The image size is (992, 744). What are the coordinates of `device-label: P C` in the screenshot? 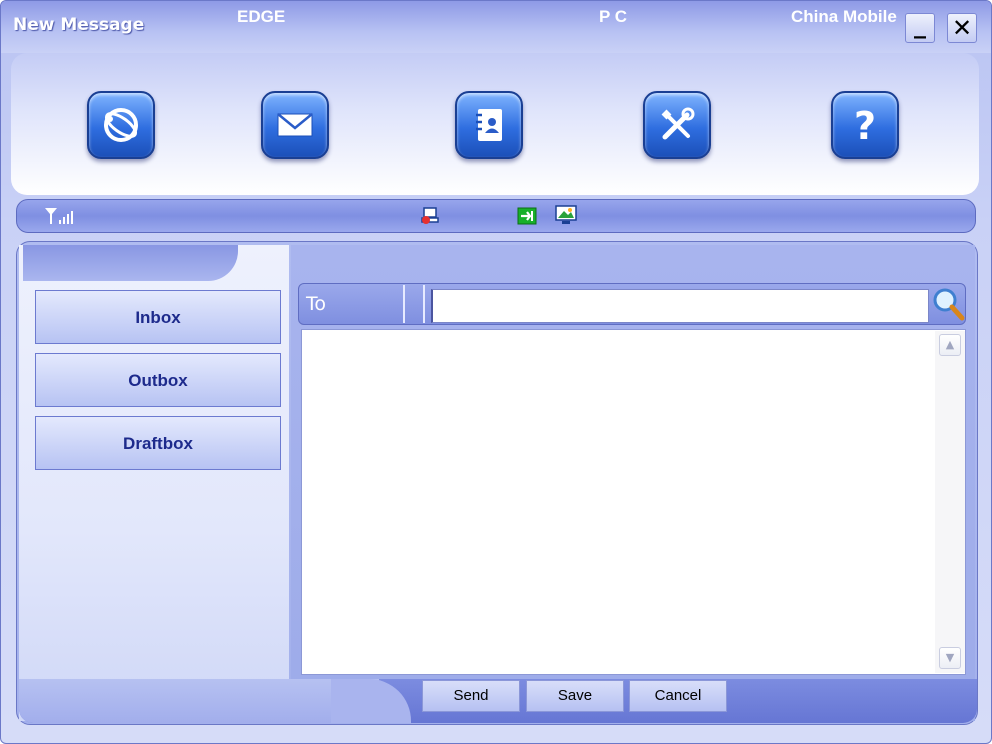 It's located at (613, 16).